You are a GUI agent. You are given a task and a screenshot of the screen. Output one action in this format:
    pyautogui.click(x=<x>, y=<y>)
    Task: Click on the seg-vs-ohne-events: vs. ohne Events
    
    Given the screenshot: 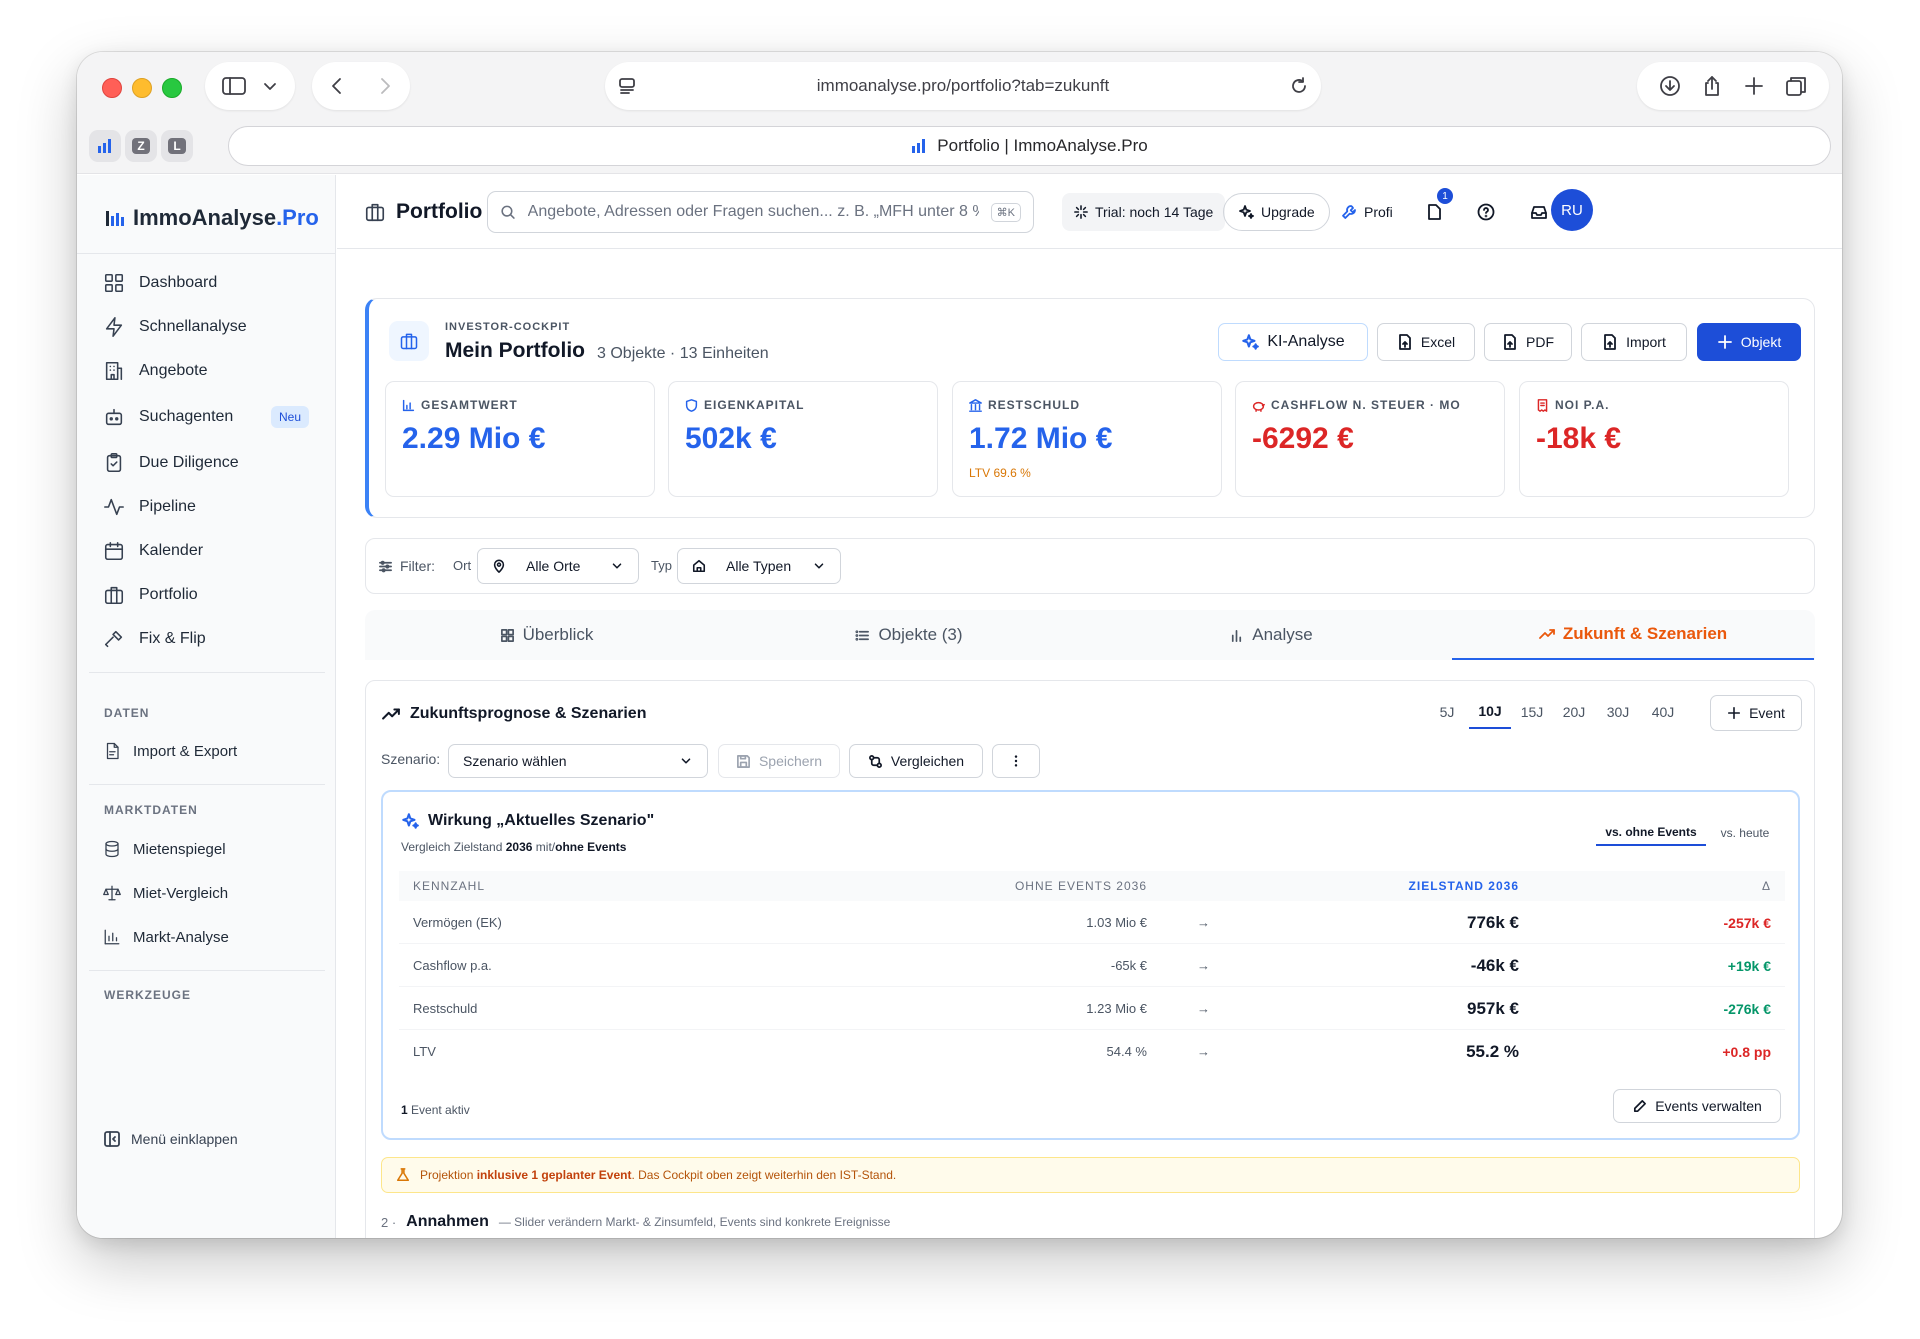 What is the action you would take?
    pyautogui.click(x=1651, y=833)
    